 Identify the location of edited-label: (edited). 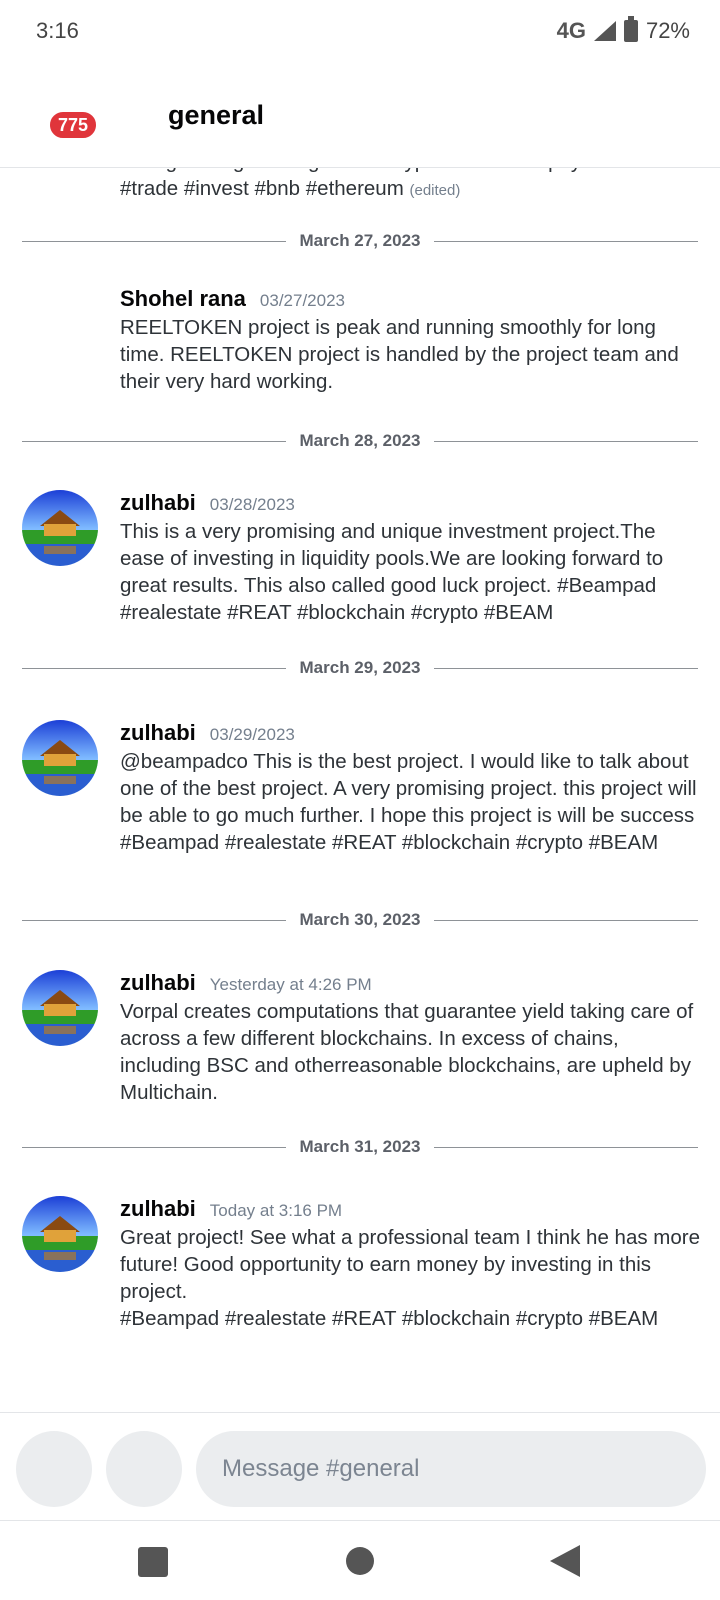
(435, 190).